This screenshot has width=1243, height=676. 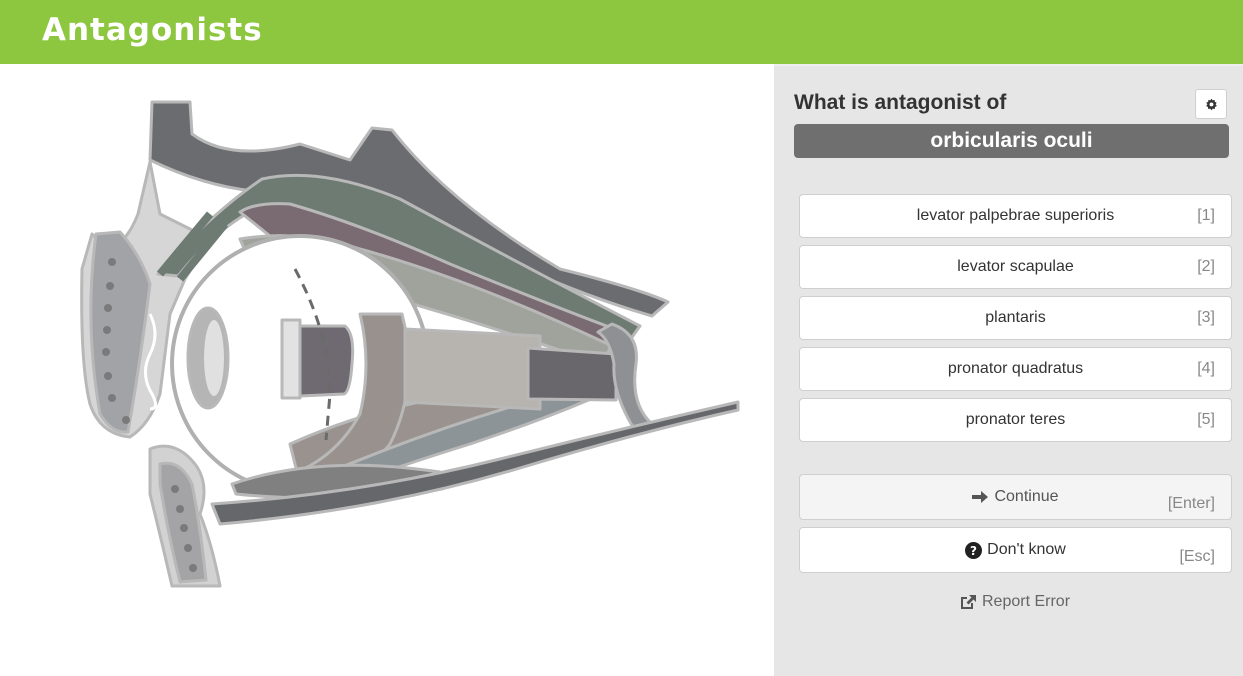 What do you see at coordinates (1011, 141) in the screenshot?
I see `term-badge: orbicularis oculi` at bounding box center [1011, 141].